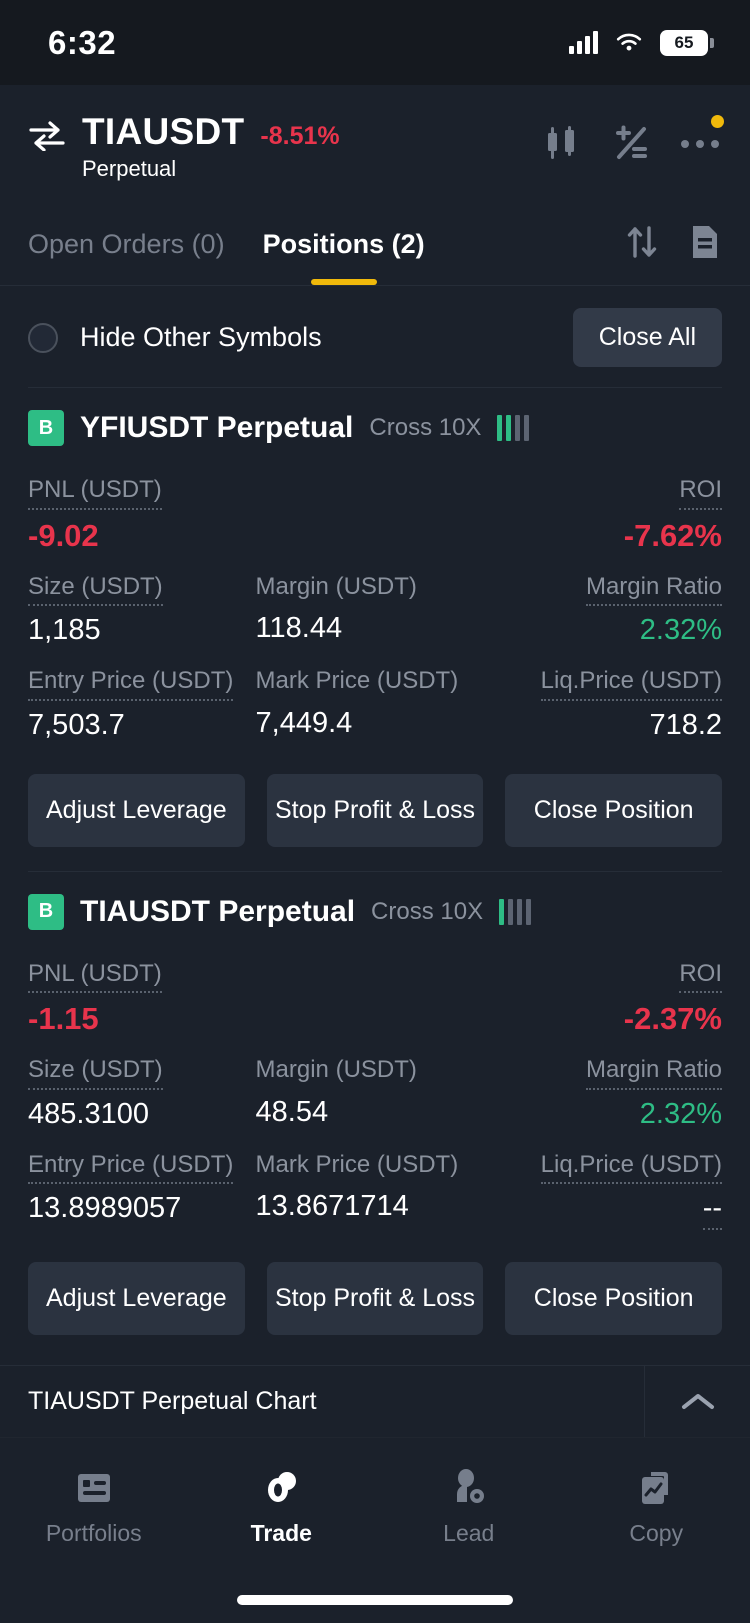 The image size is (750, 1623). I want to click on mark-price-value: 7,449.4, so click(304, 722).